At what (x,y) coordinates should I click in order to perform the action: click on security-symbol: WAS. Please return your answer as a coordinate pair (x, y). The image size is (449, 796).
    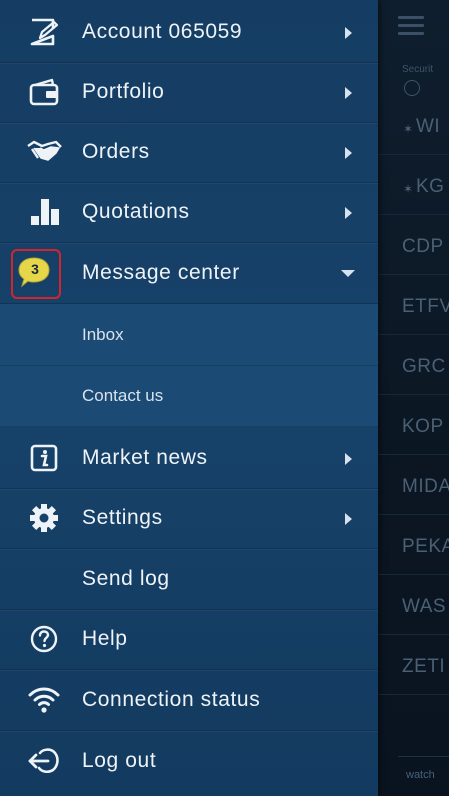
    Looking at the image, I should click on (424, 606).